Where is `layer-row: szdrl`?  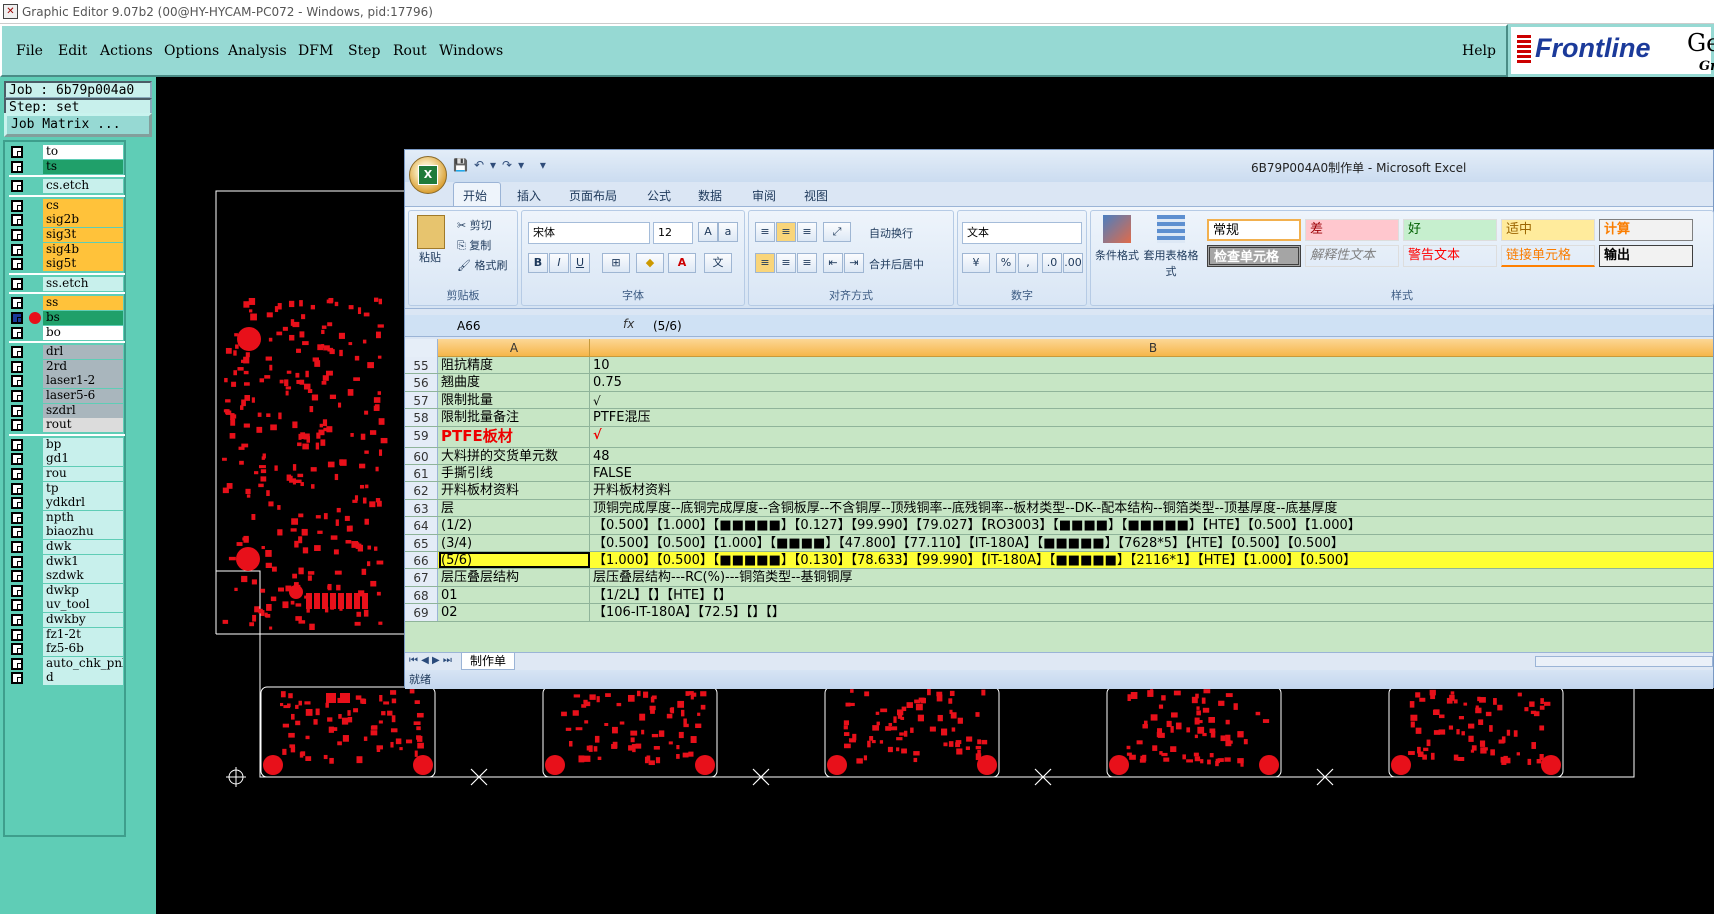
layer-row: szdrl is located at coordinates (67, 410).